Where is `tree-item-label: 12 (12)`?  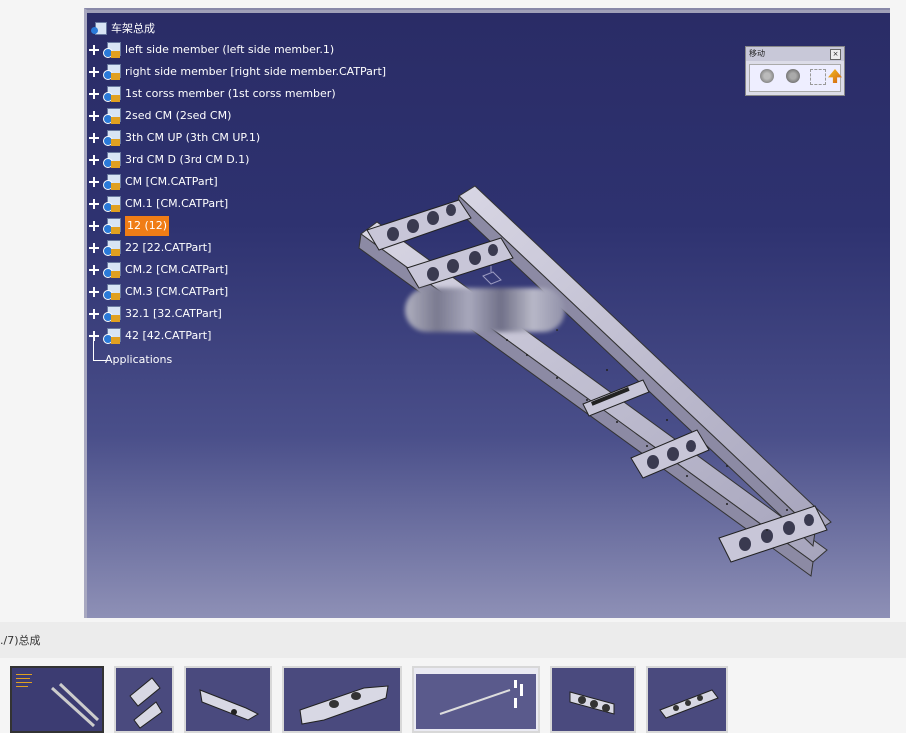
tree-item-label: 12 (12) is located at coordinates (147, 226).